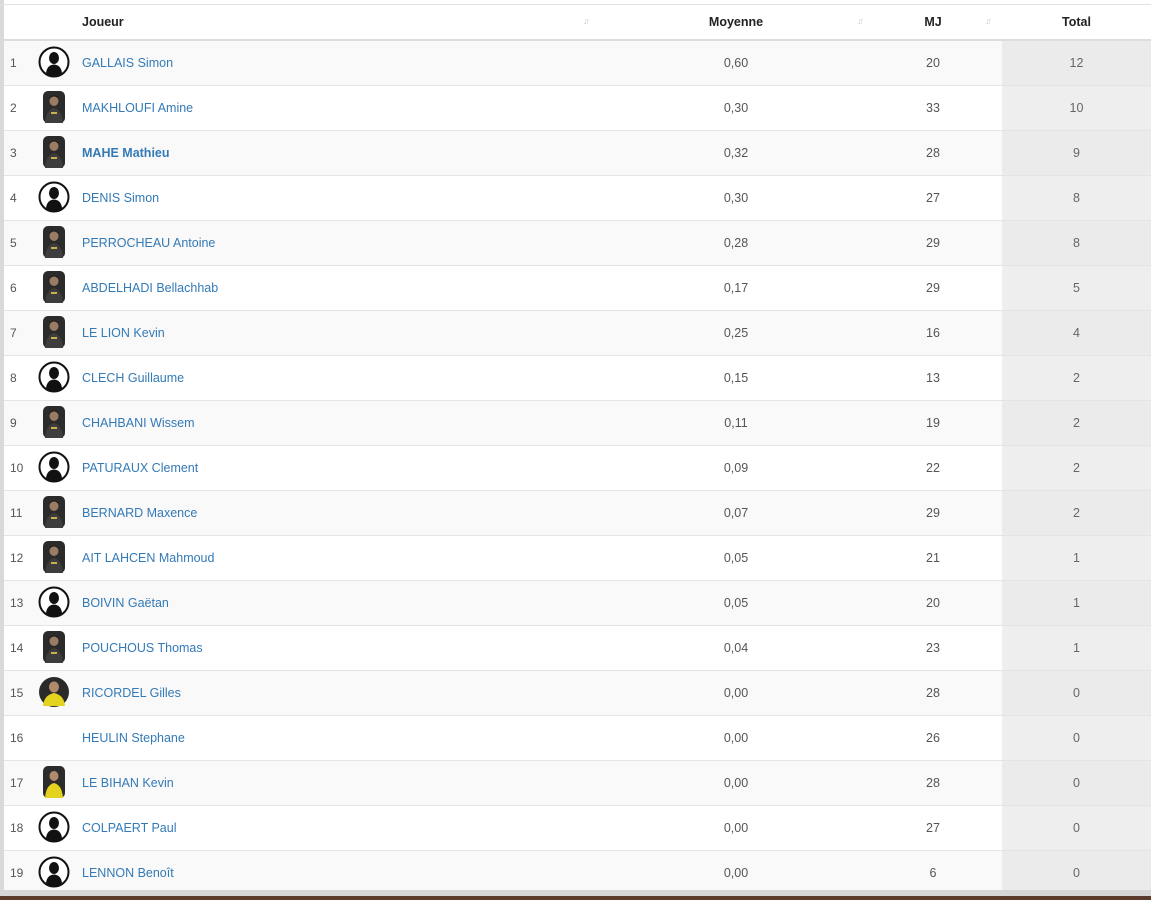  I want to click on table-row: 15 RICORDEL Gilles 0,00 28 0, so click(577, 693).